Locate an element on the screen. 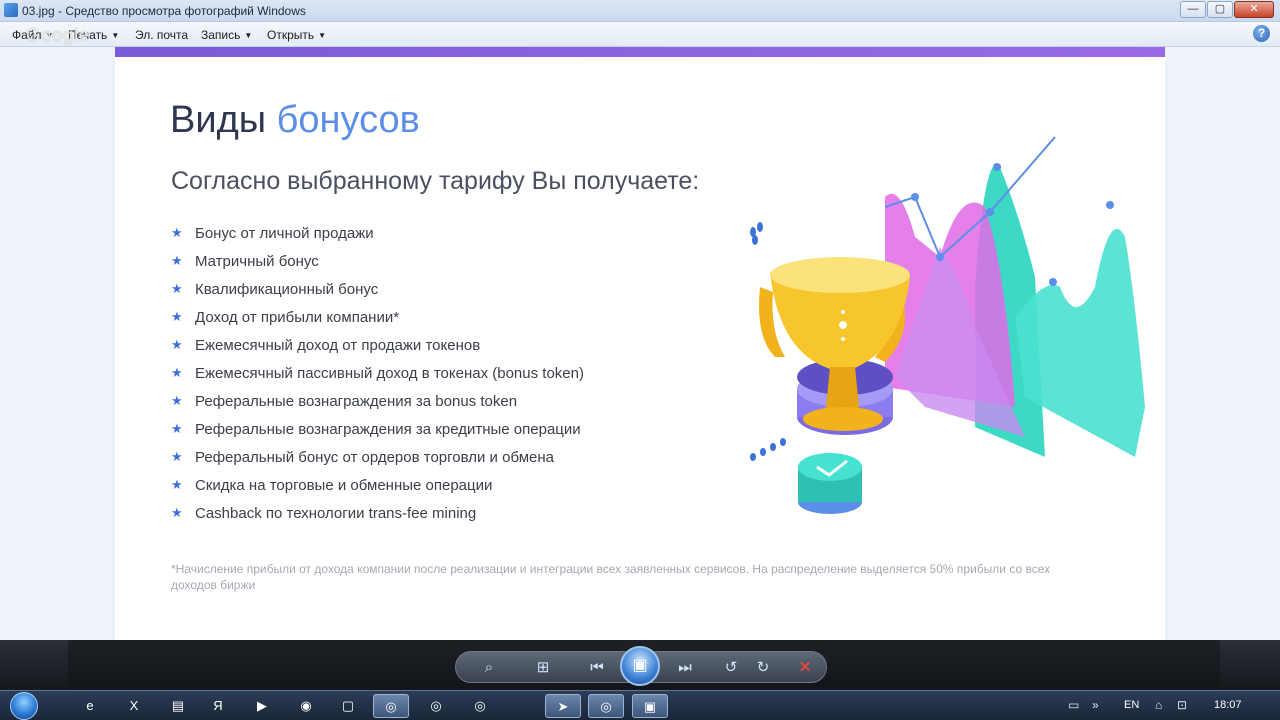 This screenshot has height=720, width=1280. yandex-icon: Я is located at coordinates (218, 706).